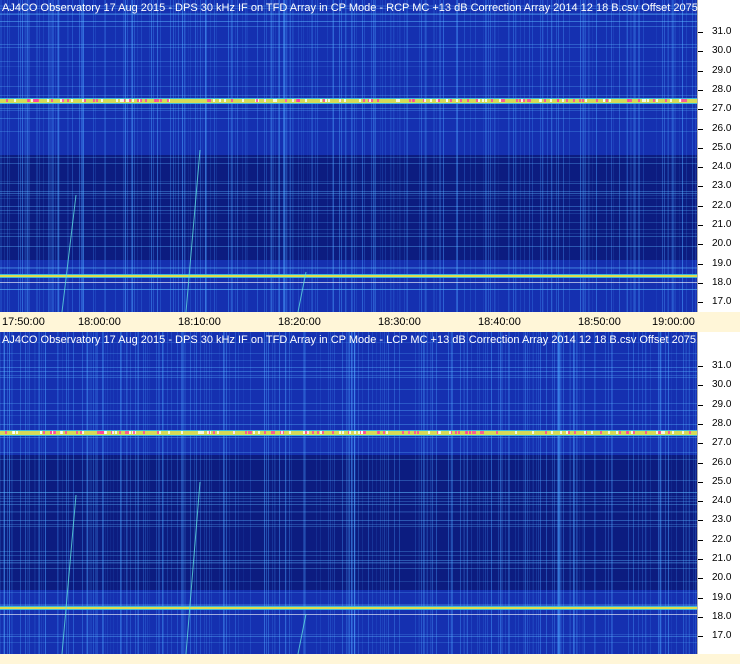 Image resolution: width=740 pixels, height=664 pixels. What do you see at coordinates (722, 109) in the screenshot?
I see `freq-tick-label: 27.0` at bounding box center [722, 109].